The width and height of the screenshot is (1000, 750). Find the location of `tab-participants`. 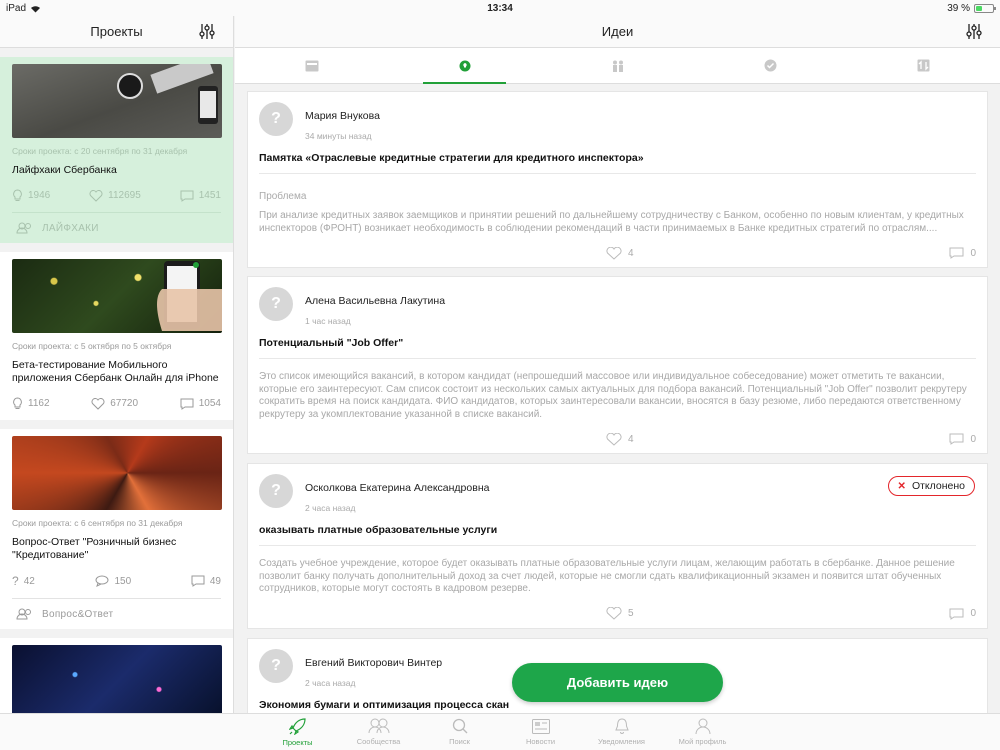

tab-participants is located at coordinates (617, 65).